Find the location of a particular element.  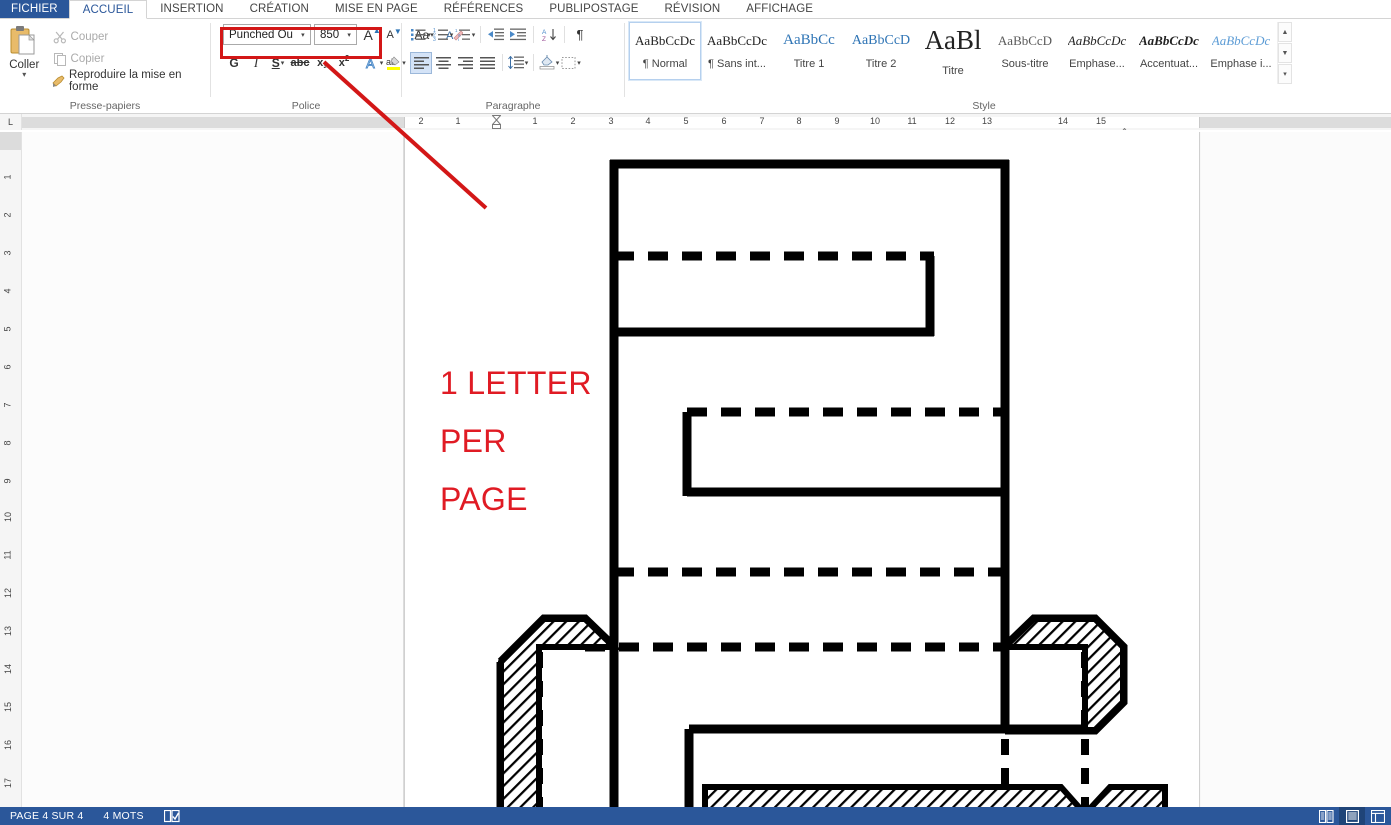

ribbon-group-paragraph: ▾ 123 ▾ 1ai ▾ AZ ¶ ▾ ▾ ▾ Paragraphe is located at coordinates (513, 66).